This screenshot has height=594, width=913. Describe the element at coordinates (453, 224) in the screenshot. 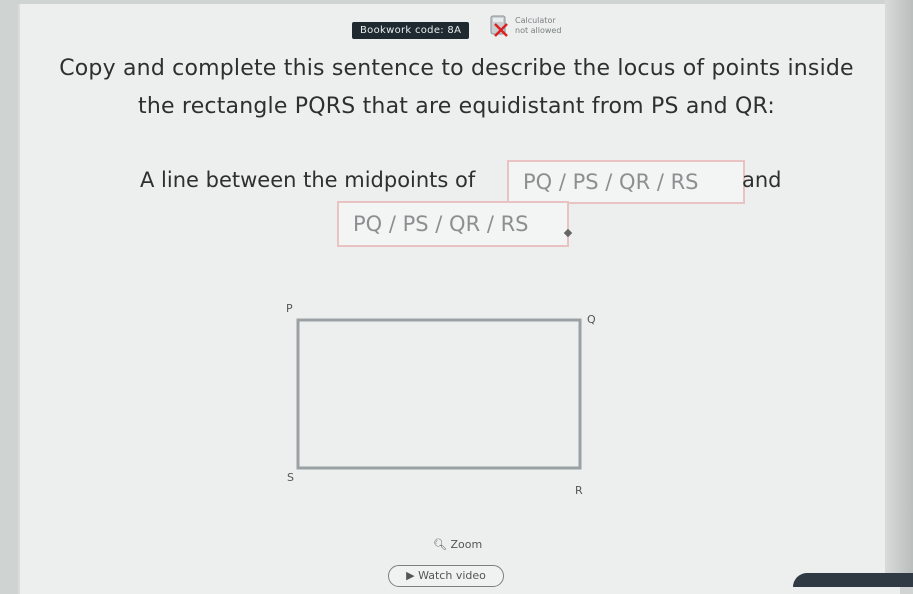

I see `choice-box-2: PQ / PS / QR / RS` at that location.